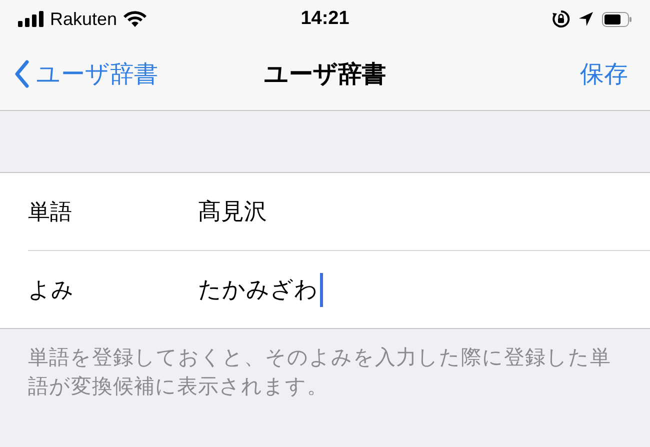 This screenshot has height=447, width=650. What do you see at coordinates (561, 19) in the screenshot?
I see `rotation-lock-icon` at bounding box center [561, 19].